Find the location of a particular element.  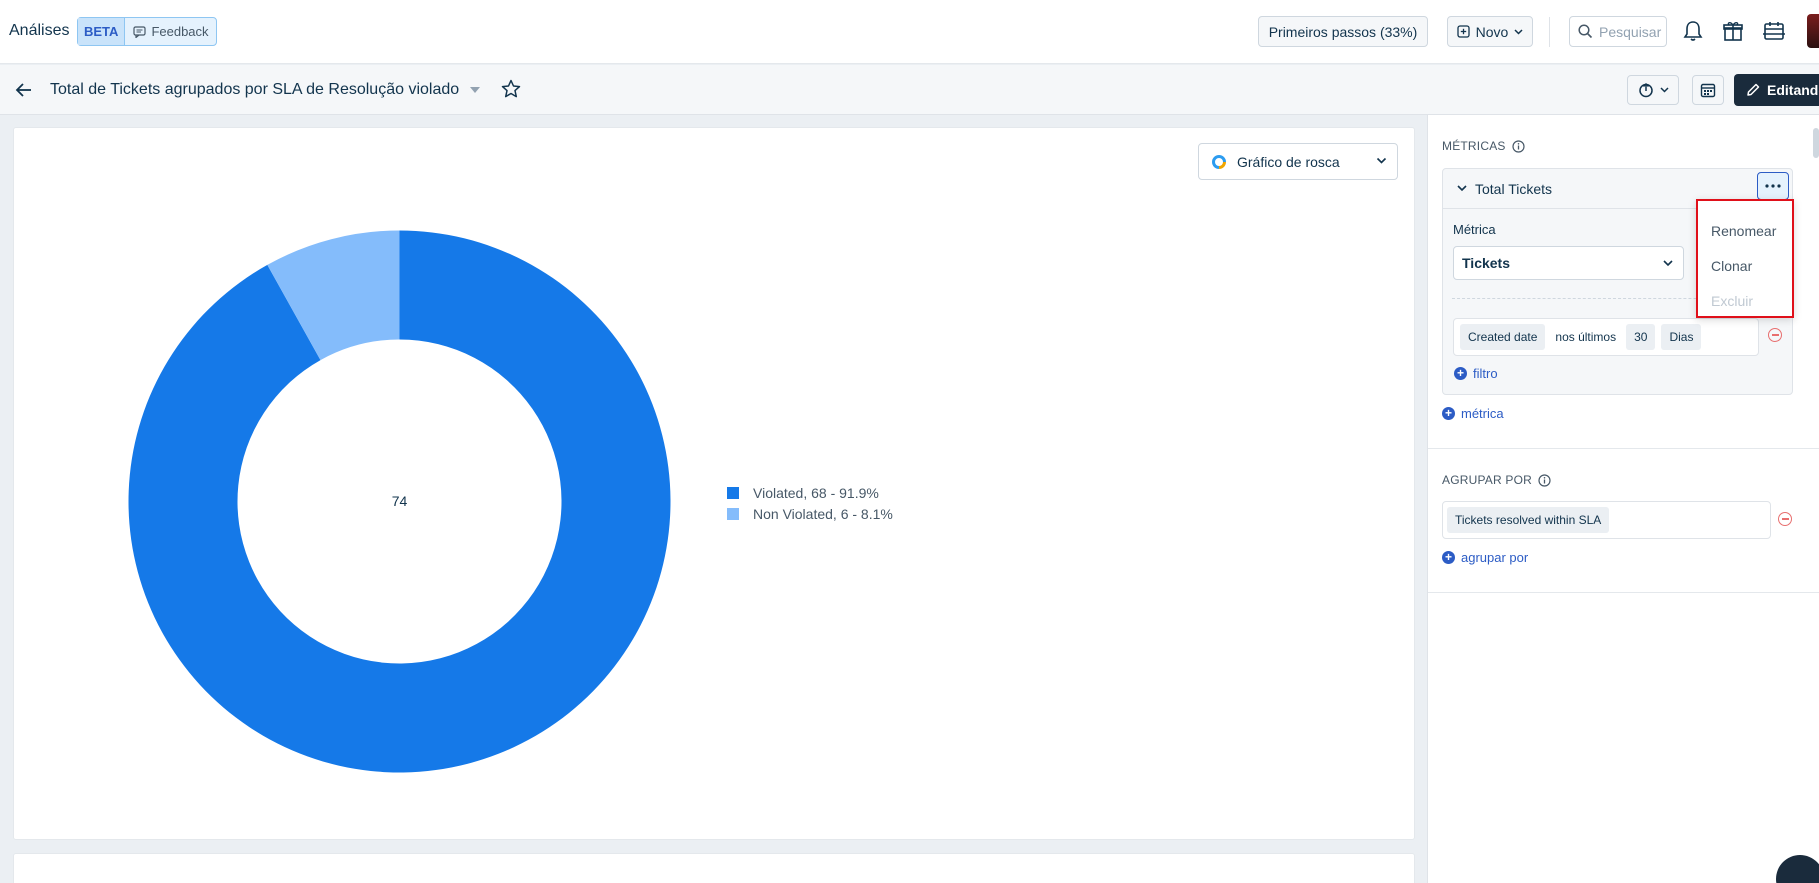

primeiros-passos-button: Primeiros passos (33%) is located at coordinates (1343, 31).